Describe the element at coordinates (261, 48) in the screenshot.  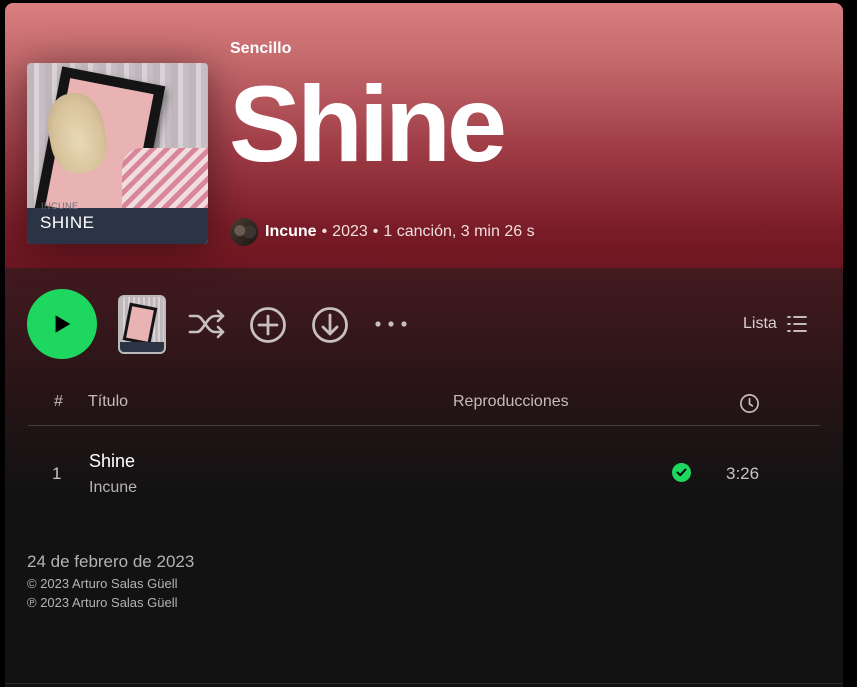
I see `release-type-label: Sencillo` at that location.